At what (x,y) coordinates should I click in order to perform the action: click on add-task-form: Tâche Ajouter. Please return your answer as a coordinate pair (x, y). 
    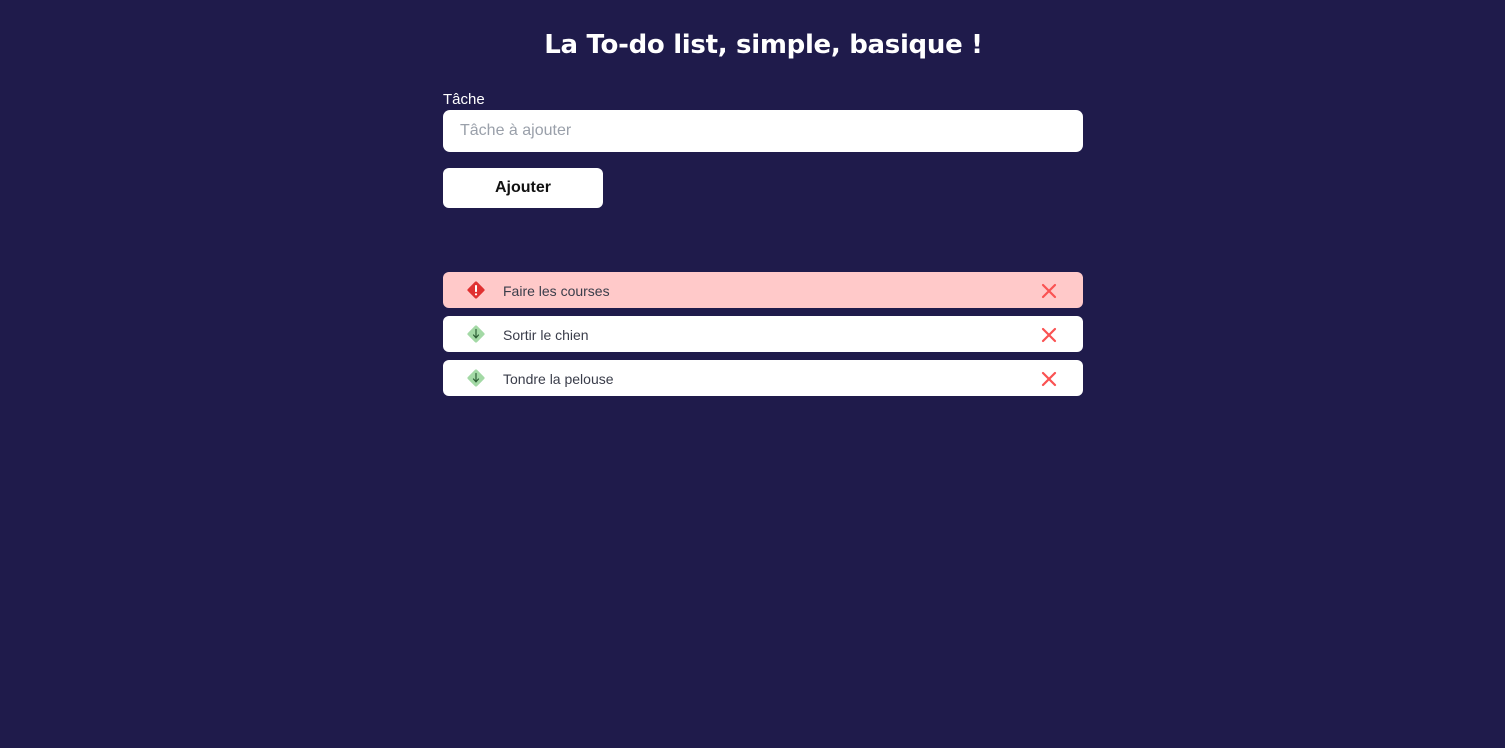
    Looking at the image, I should click on (763, 149).